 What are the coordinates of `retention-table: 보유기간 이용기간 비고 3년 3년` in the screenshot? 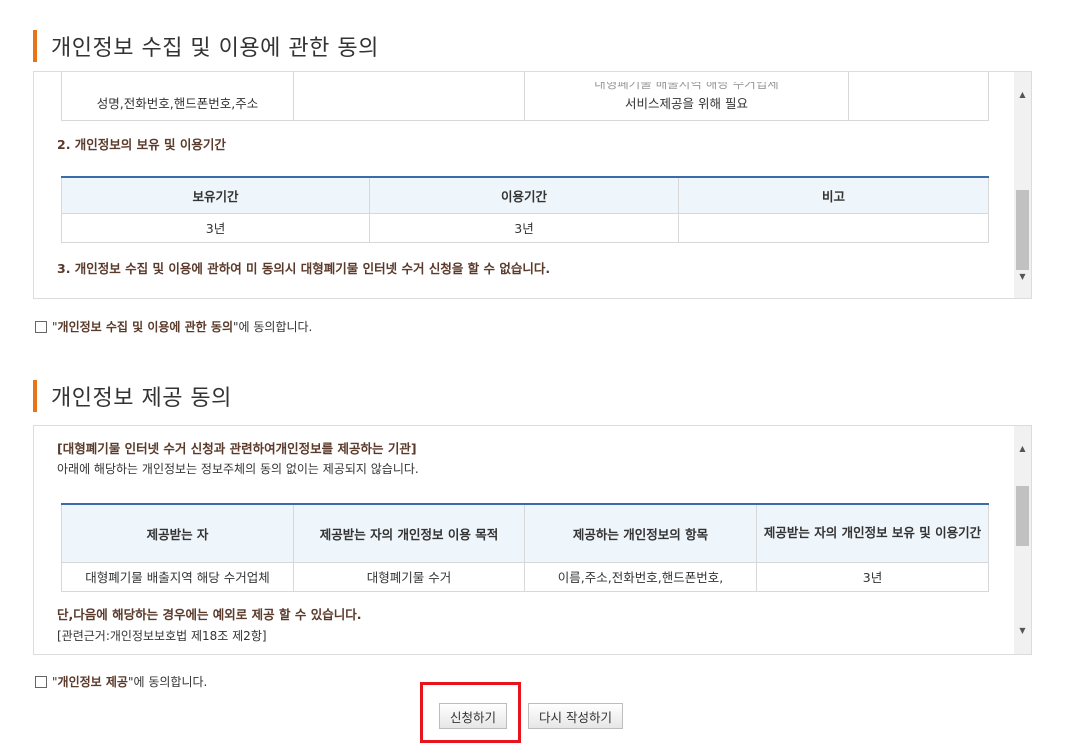 It's located at (525, 209).